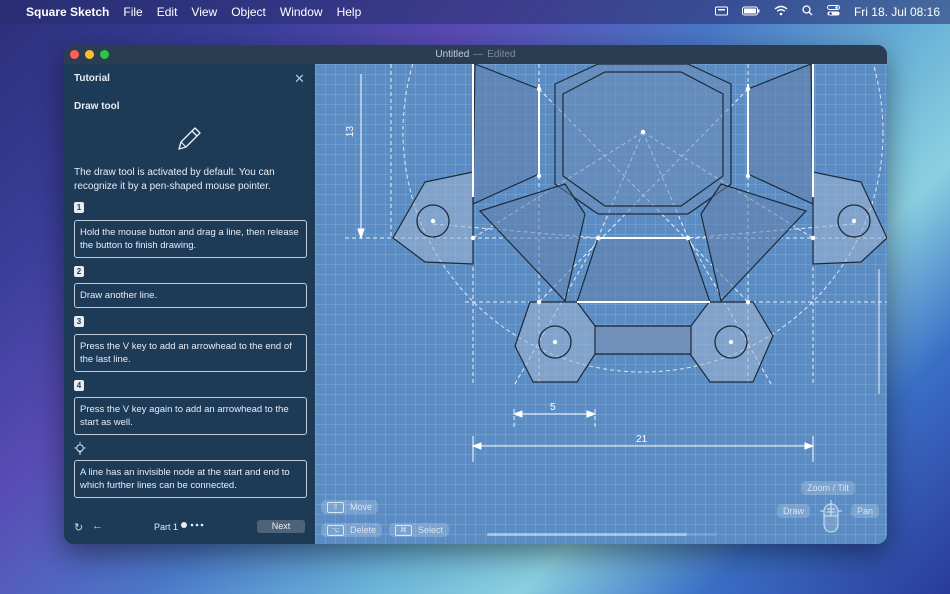  Describe the element at coordinates (79, 207) in the screenshot. I see `step-number: 1` at that location.